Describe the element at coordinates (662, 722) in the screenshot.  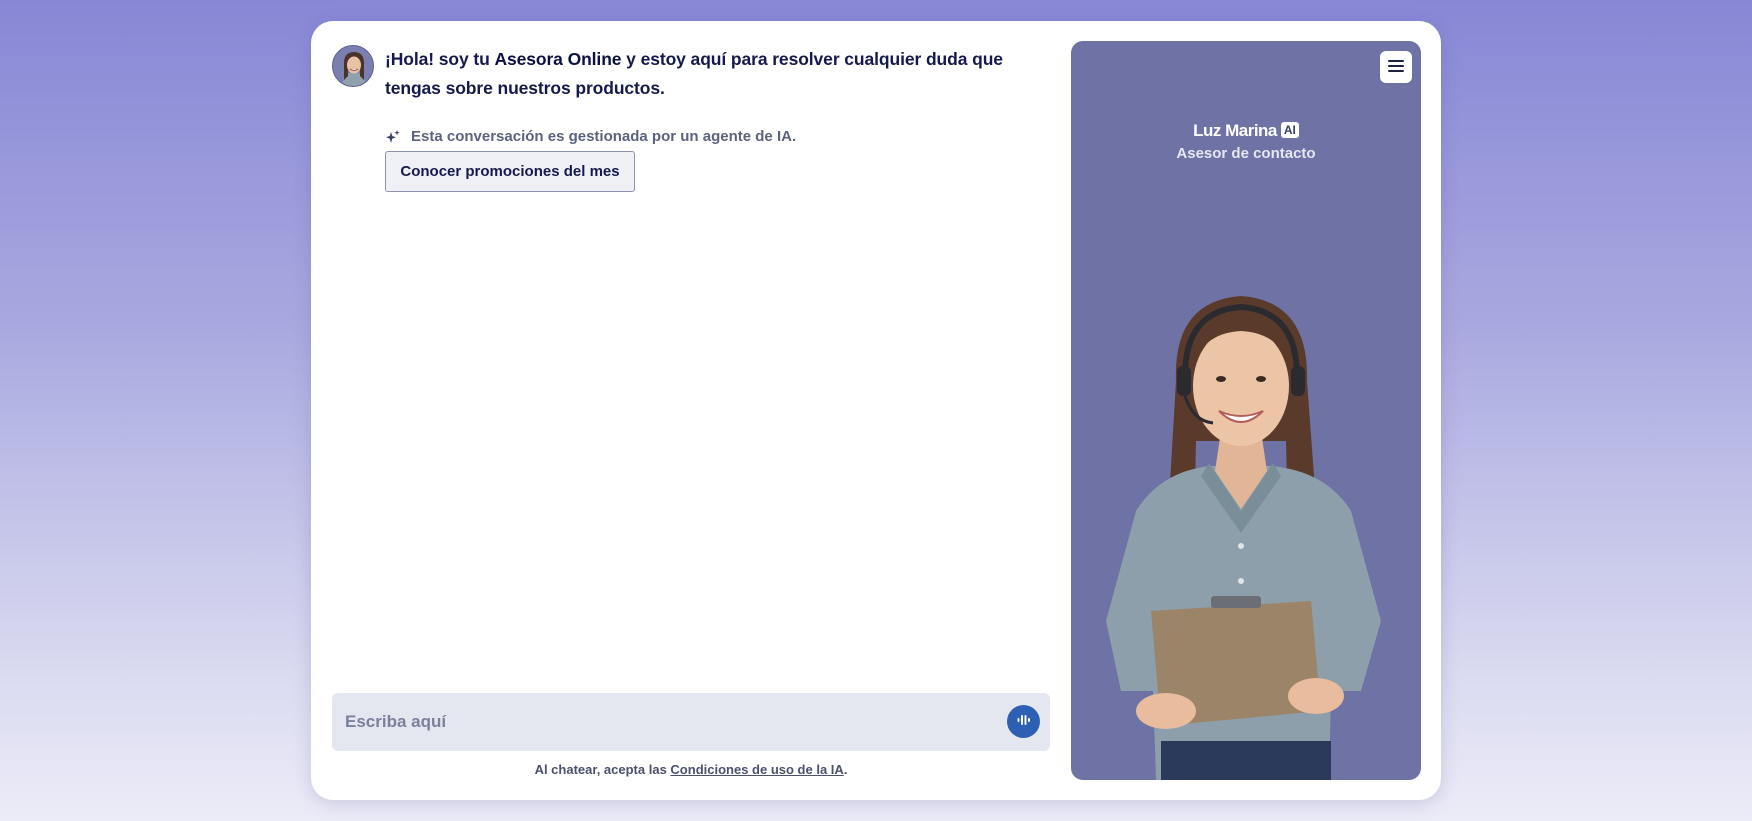
I see `message-input` at that location.